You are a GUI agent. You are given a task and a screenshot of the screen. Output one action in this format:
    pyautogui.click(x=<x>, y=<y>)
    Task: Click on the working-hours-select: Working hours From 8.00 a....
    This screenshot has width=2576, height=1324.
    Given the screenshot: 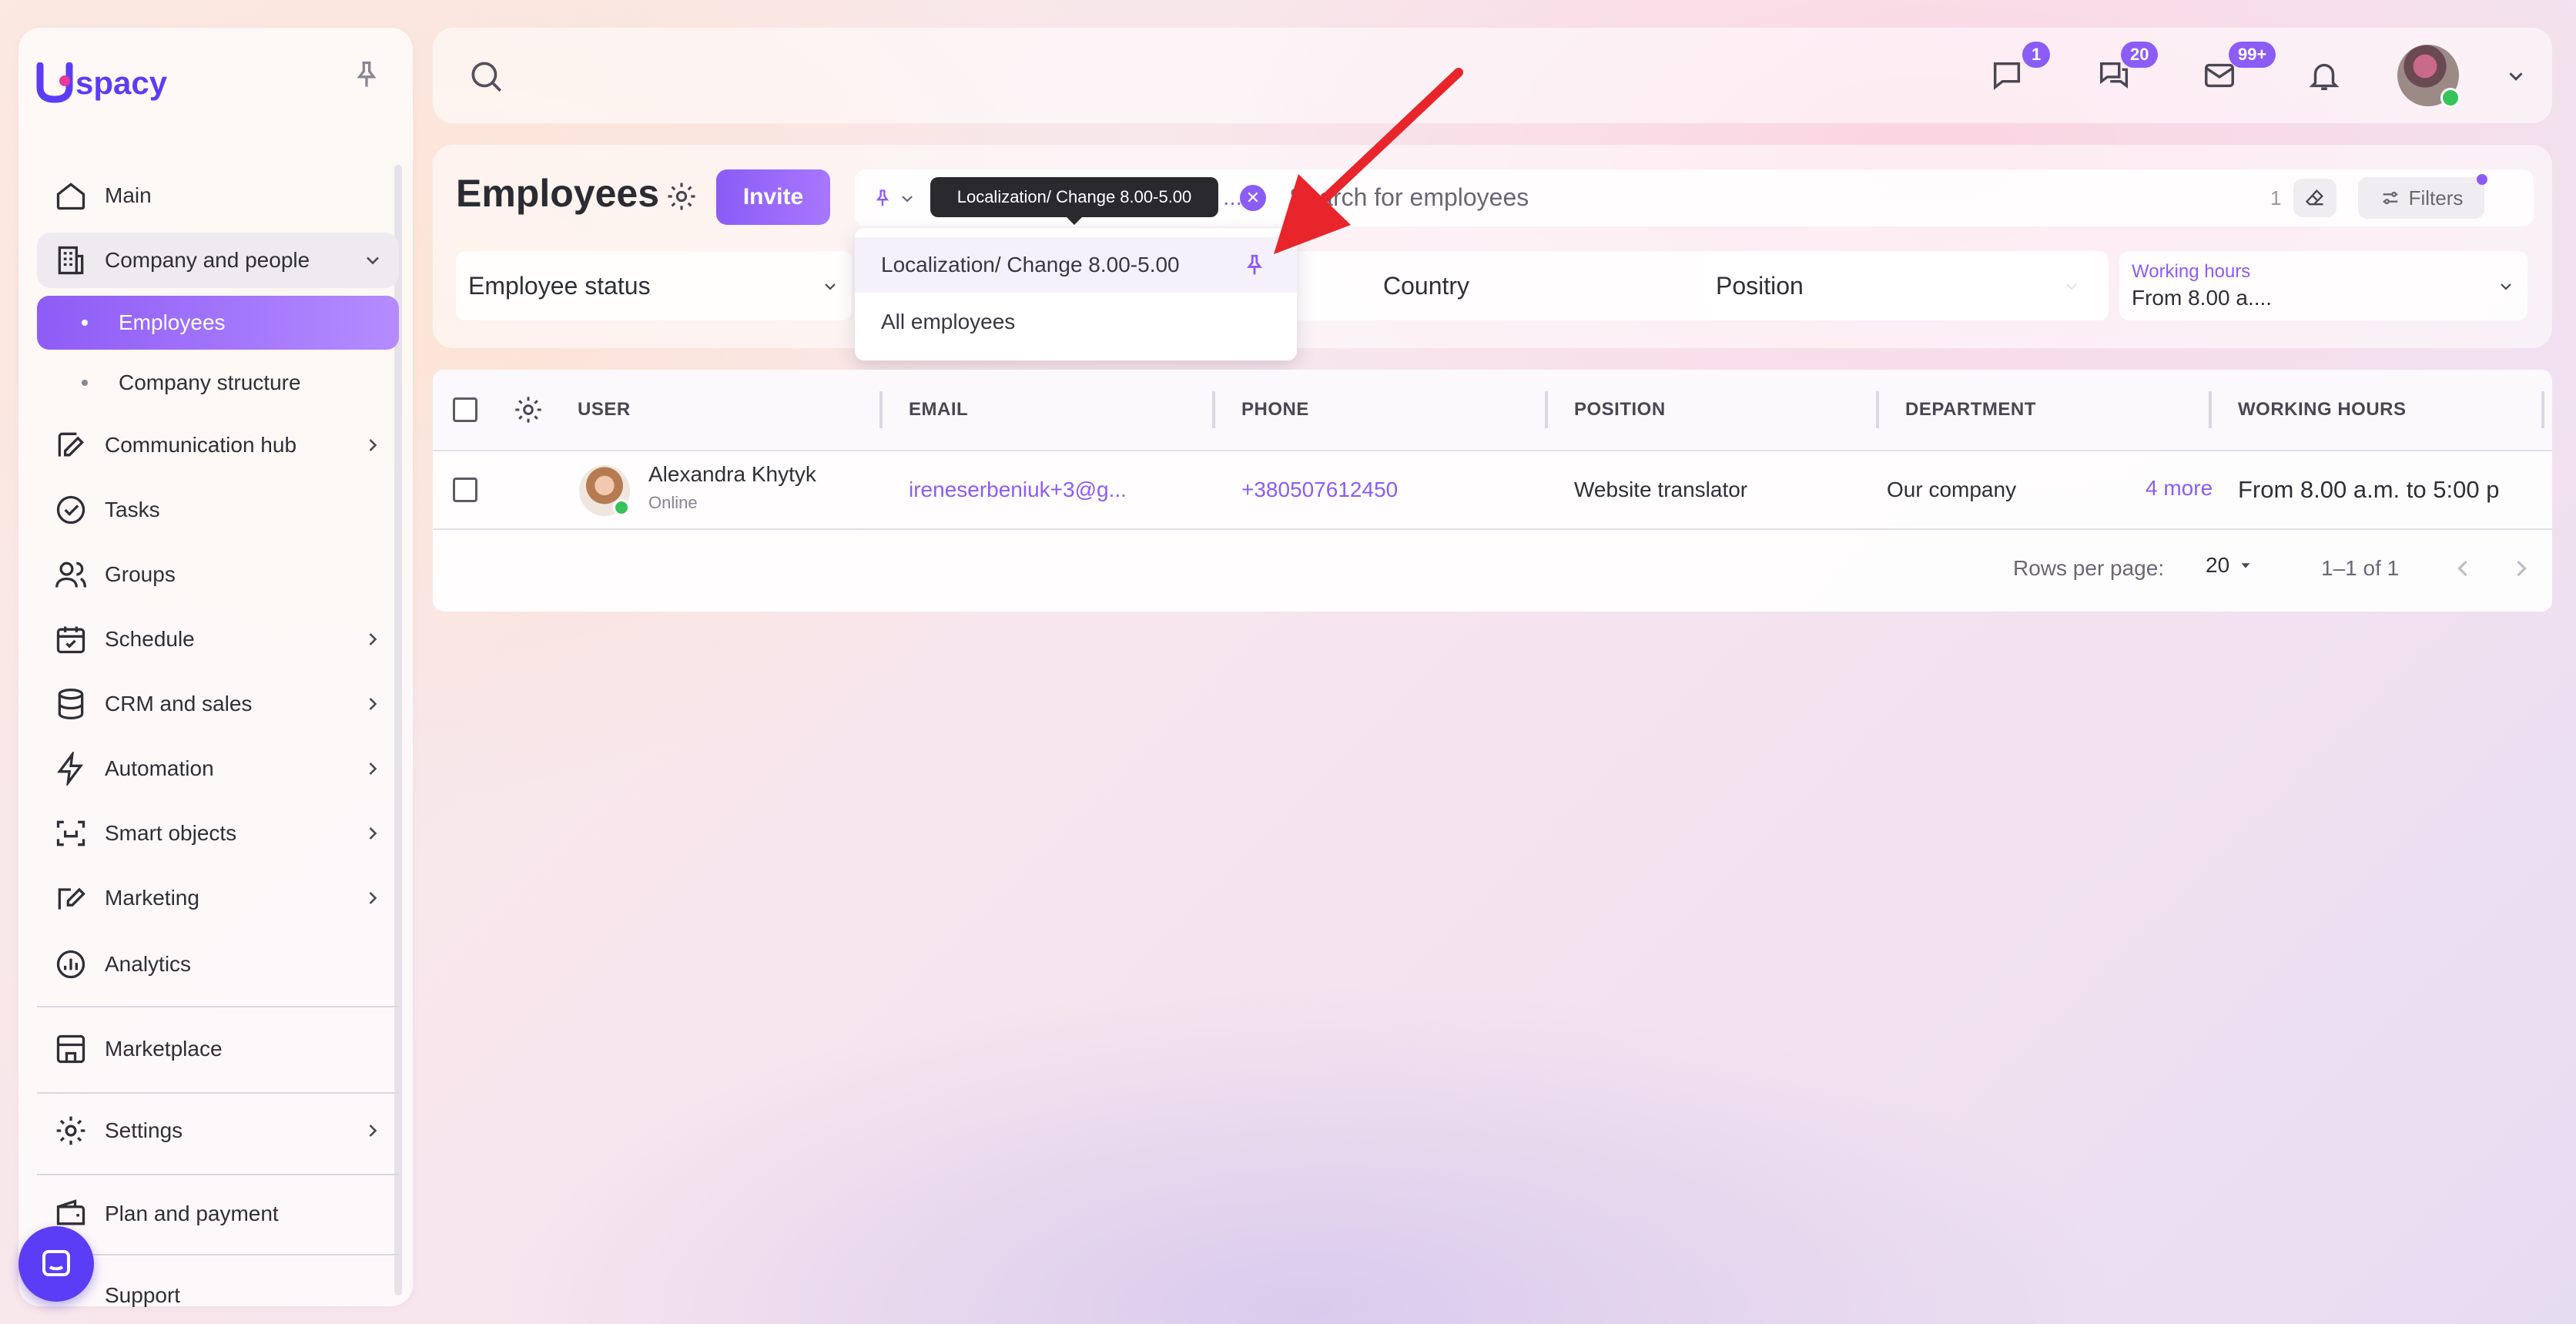 What is the action you would take?
    pyautogui.click(x=2323, y=285)
    